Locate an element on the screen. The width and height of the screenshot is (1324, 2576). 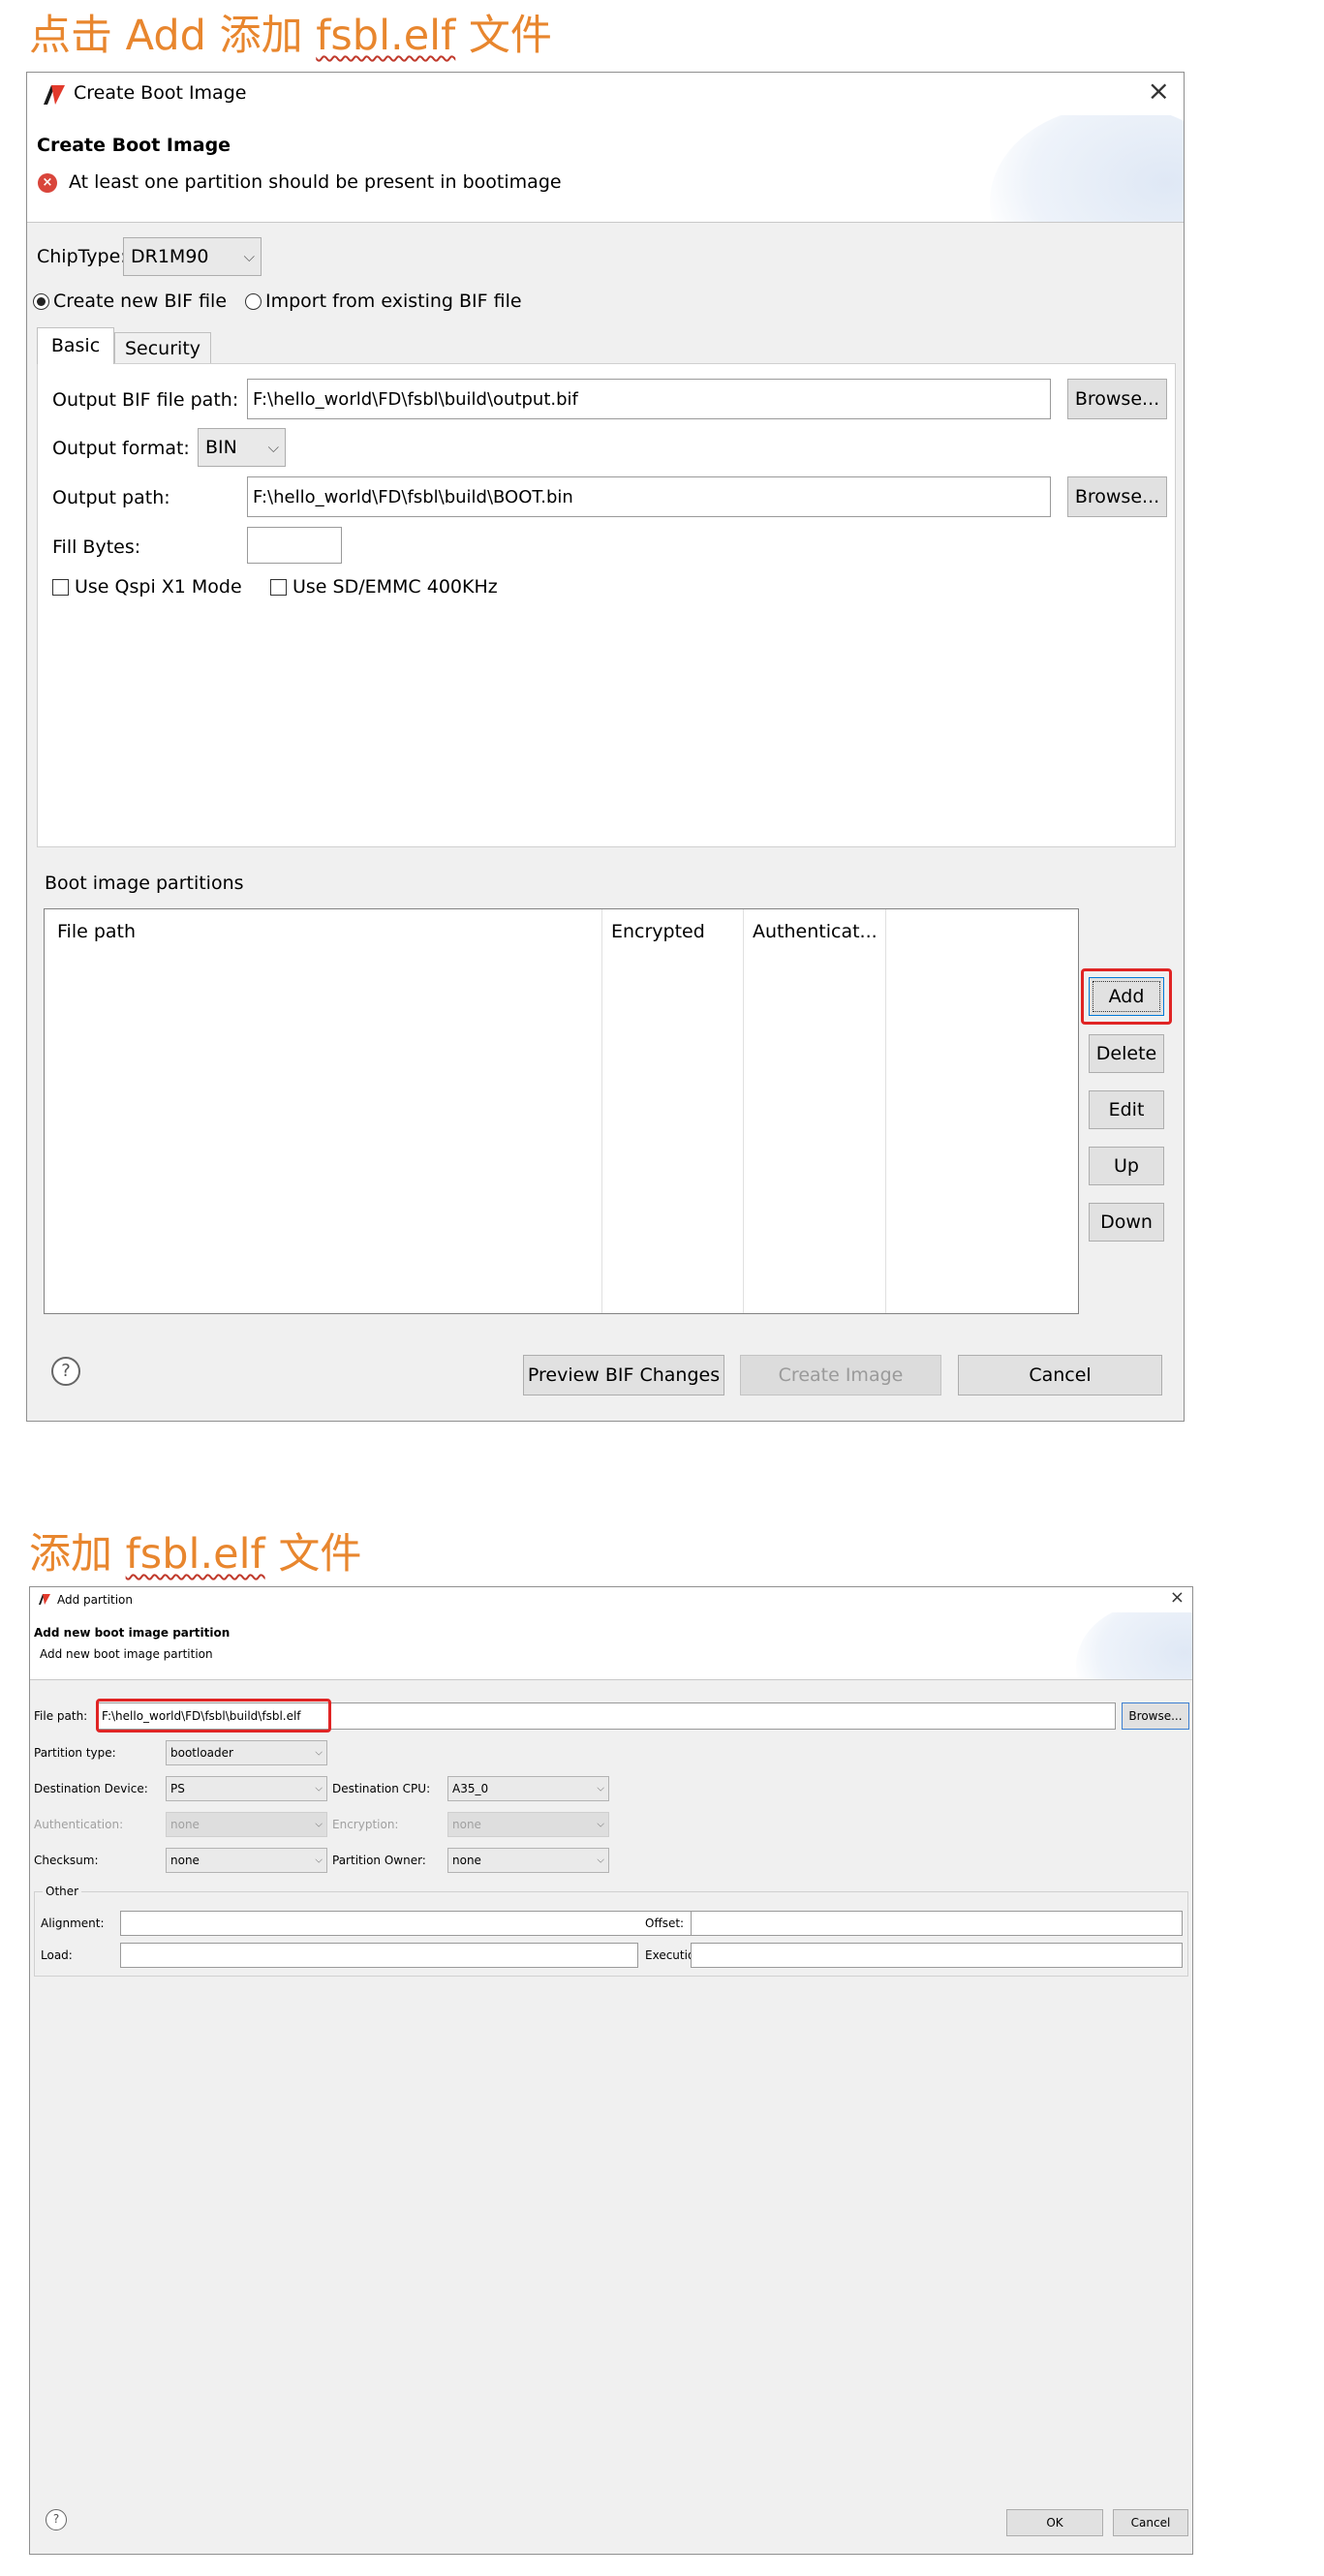
column-file-path: File path is located at coordinates (97, 931).